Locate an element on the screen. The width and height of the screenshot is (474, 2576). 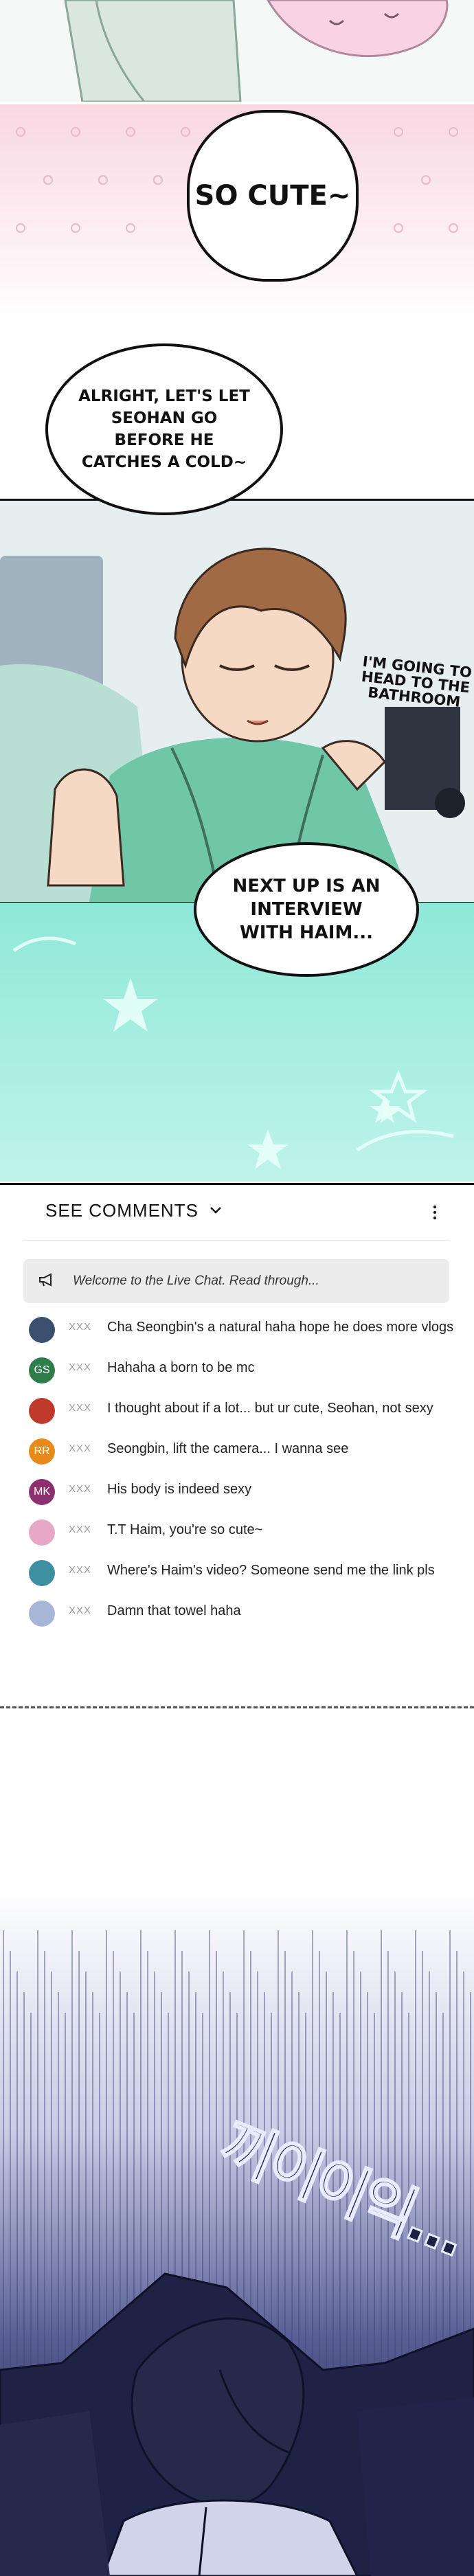
avatar: GS is located at coordinates (42, 1370).